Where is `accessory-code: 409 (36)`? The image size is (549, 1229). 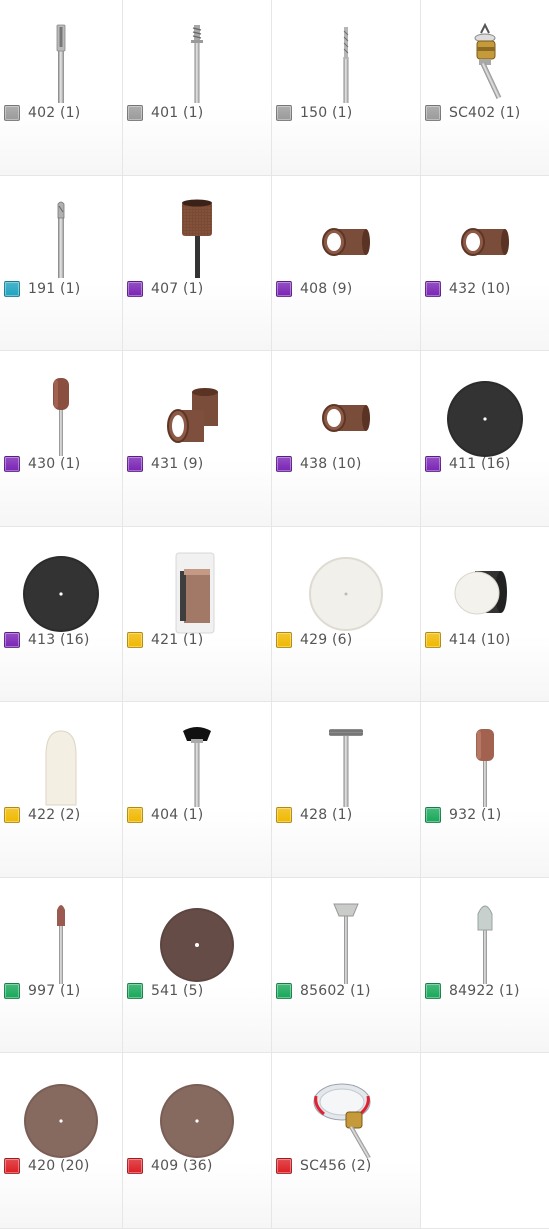
accessory-code: 409 (36) is located at coordinates (182, 1166).